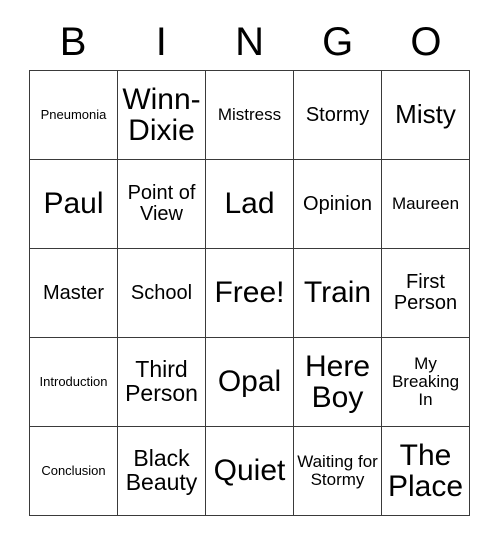 This screenshot has height=544, width=500. I want to click on bingo-header: BINGO, so click(249, 42).